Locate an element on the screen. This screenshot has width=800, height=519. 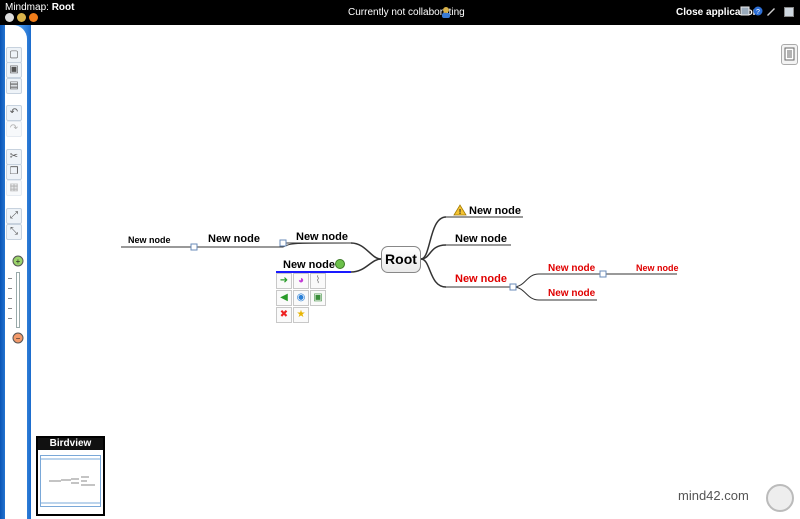
node-mid-left: New node is located at coordinates (234, 239).